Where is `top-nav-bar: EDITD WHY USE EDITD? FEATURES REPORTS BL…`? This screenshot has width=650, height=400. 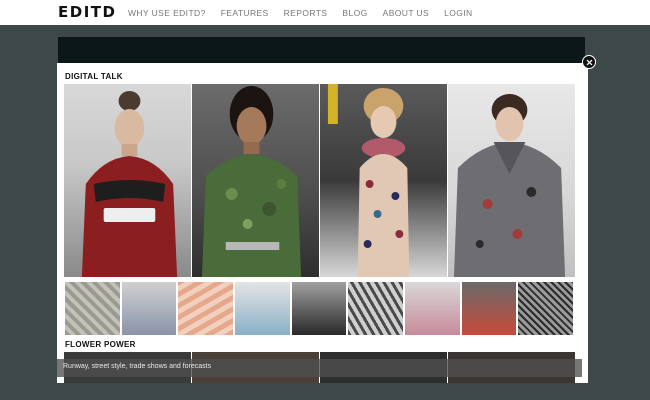 top-nav-bar: EDITD WHY USE EDITD? FEATURES REPORTS BL… is located at coordinates (325, 12).